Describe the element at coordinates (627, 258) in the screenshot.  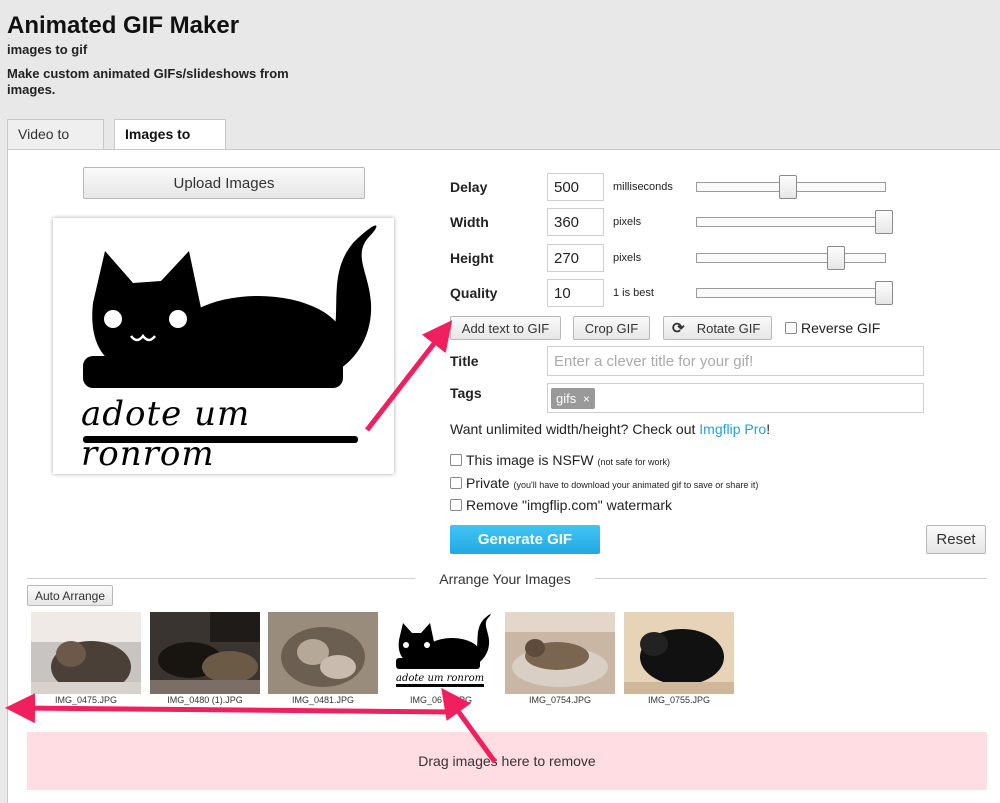
I see `height-unit: pixels` at that location.